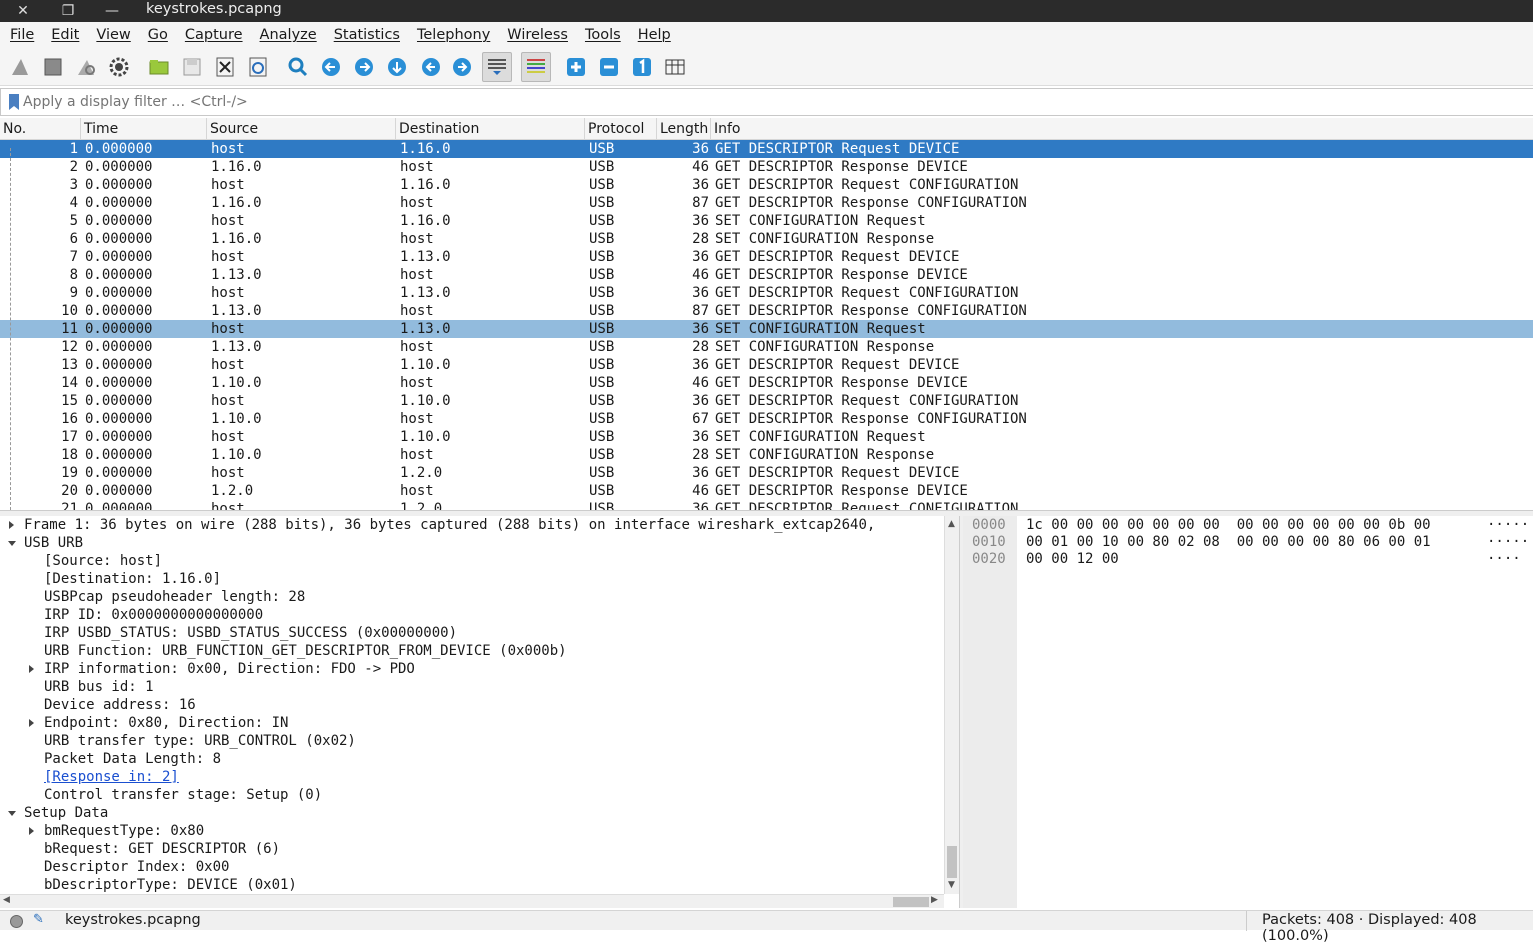 This screenshot has width=1533, height=944. Describe the element at coordinates (23, 11) in the screenshot. I see `close-window-icon: ✕` at that location.